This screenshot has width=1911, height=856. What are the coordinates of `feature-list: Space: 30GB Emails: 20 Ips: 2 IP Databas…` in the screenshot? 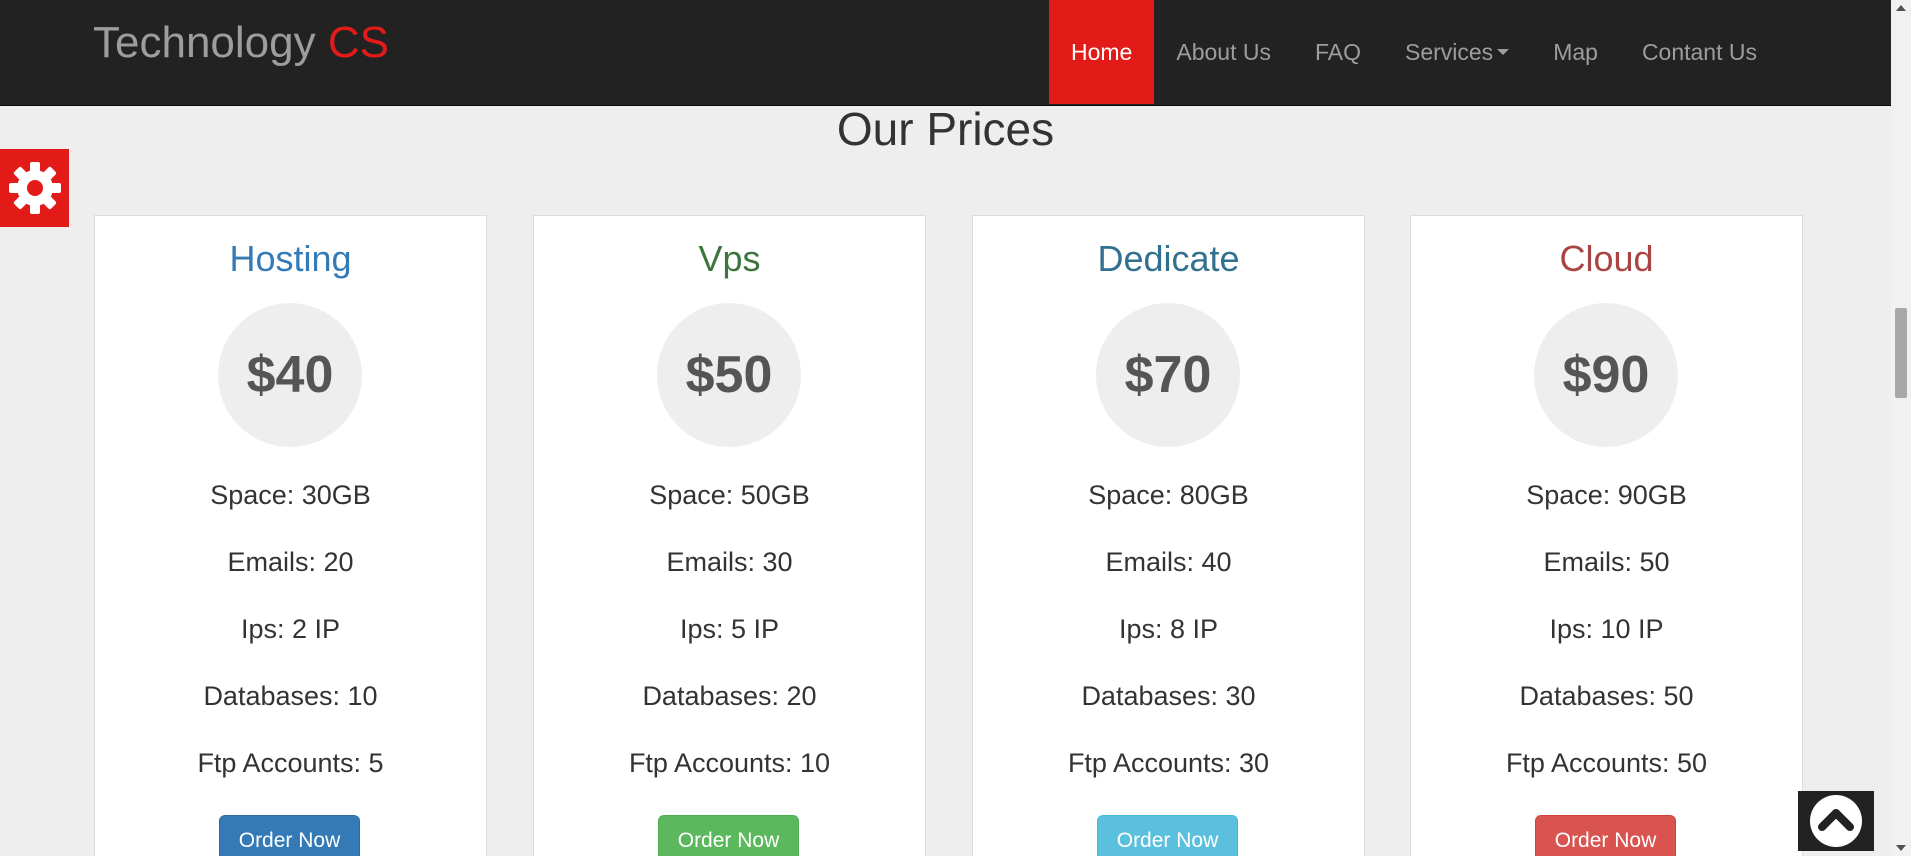 It's located at (290, 641).